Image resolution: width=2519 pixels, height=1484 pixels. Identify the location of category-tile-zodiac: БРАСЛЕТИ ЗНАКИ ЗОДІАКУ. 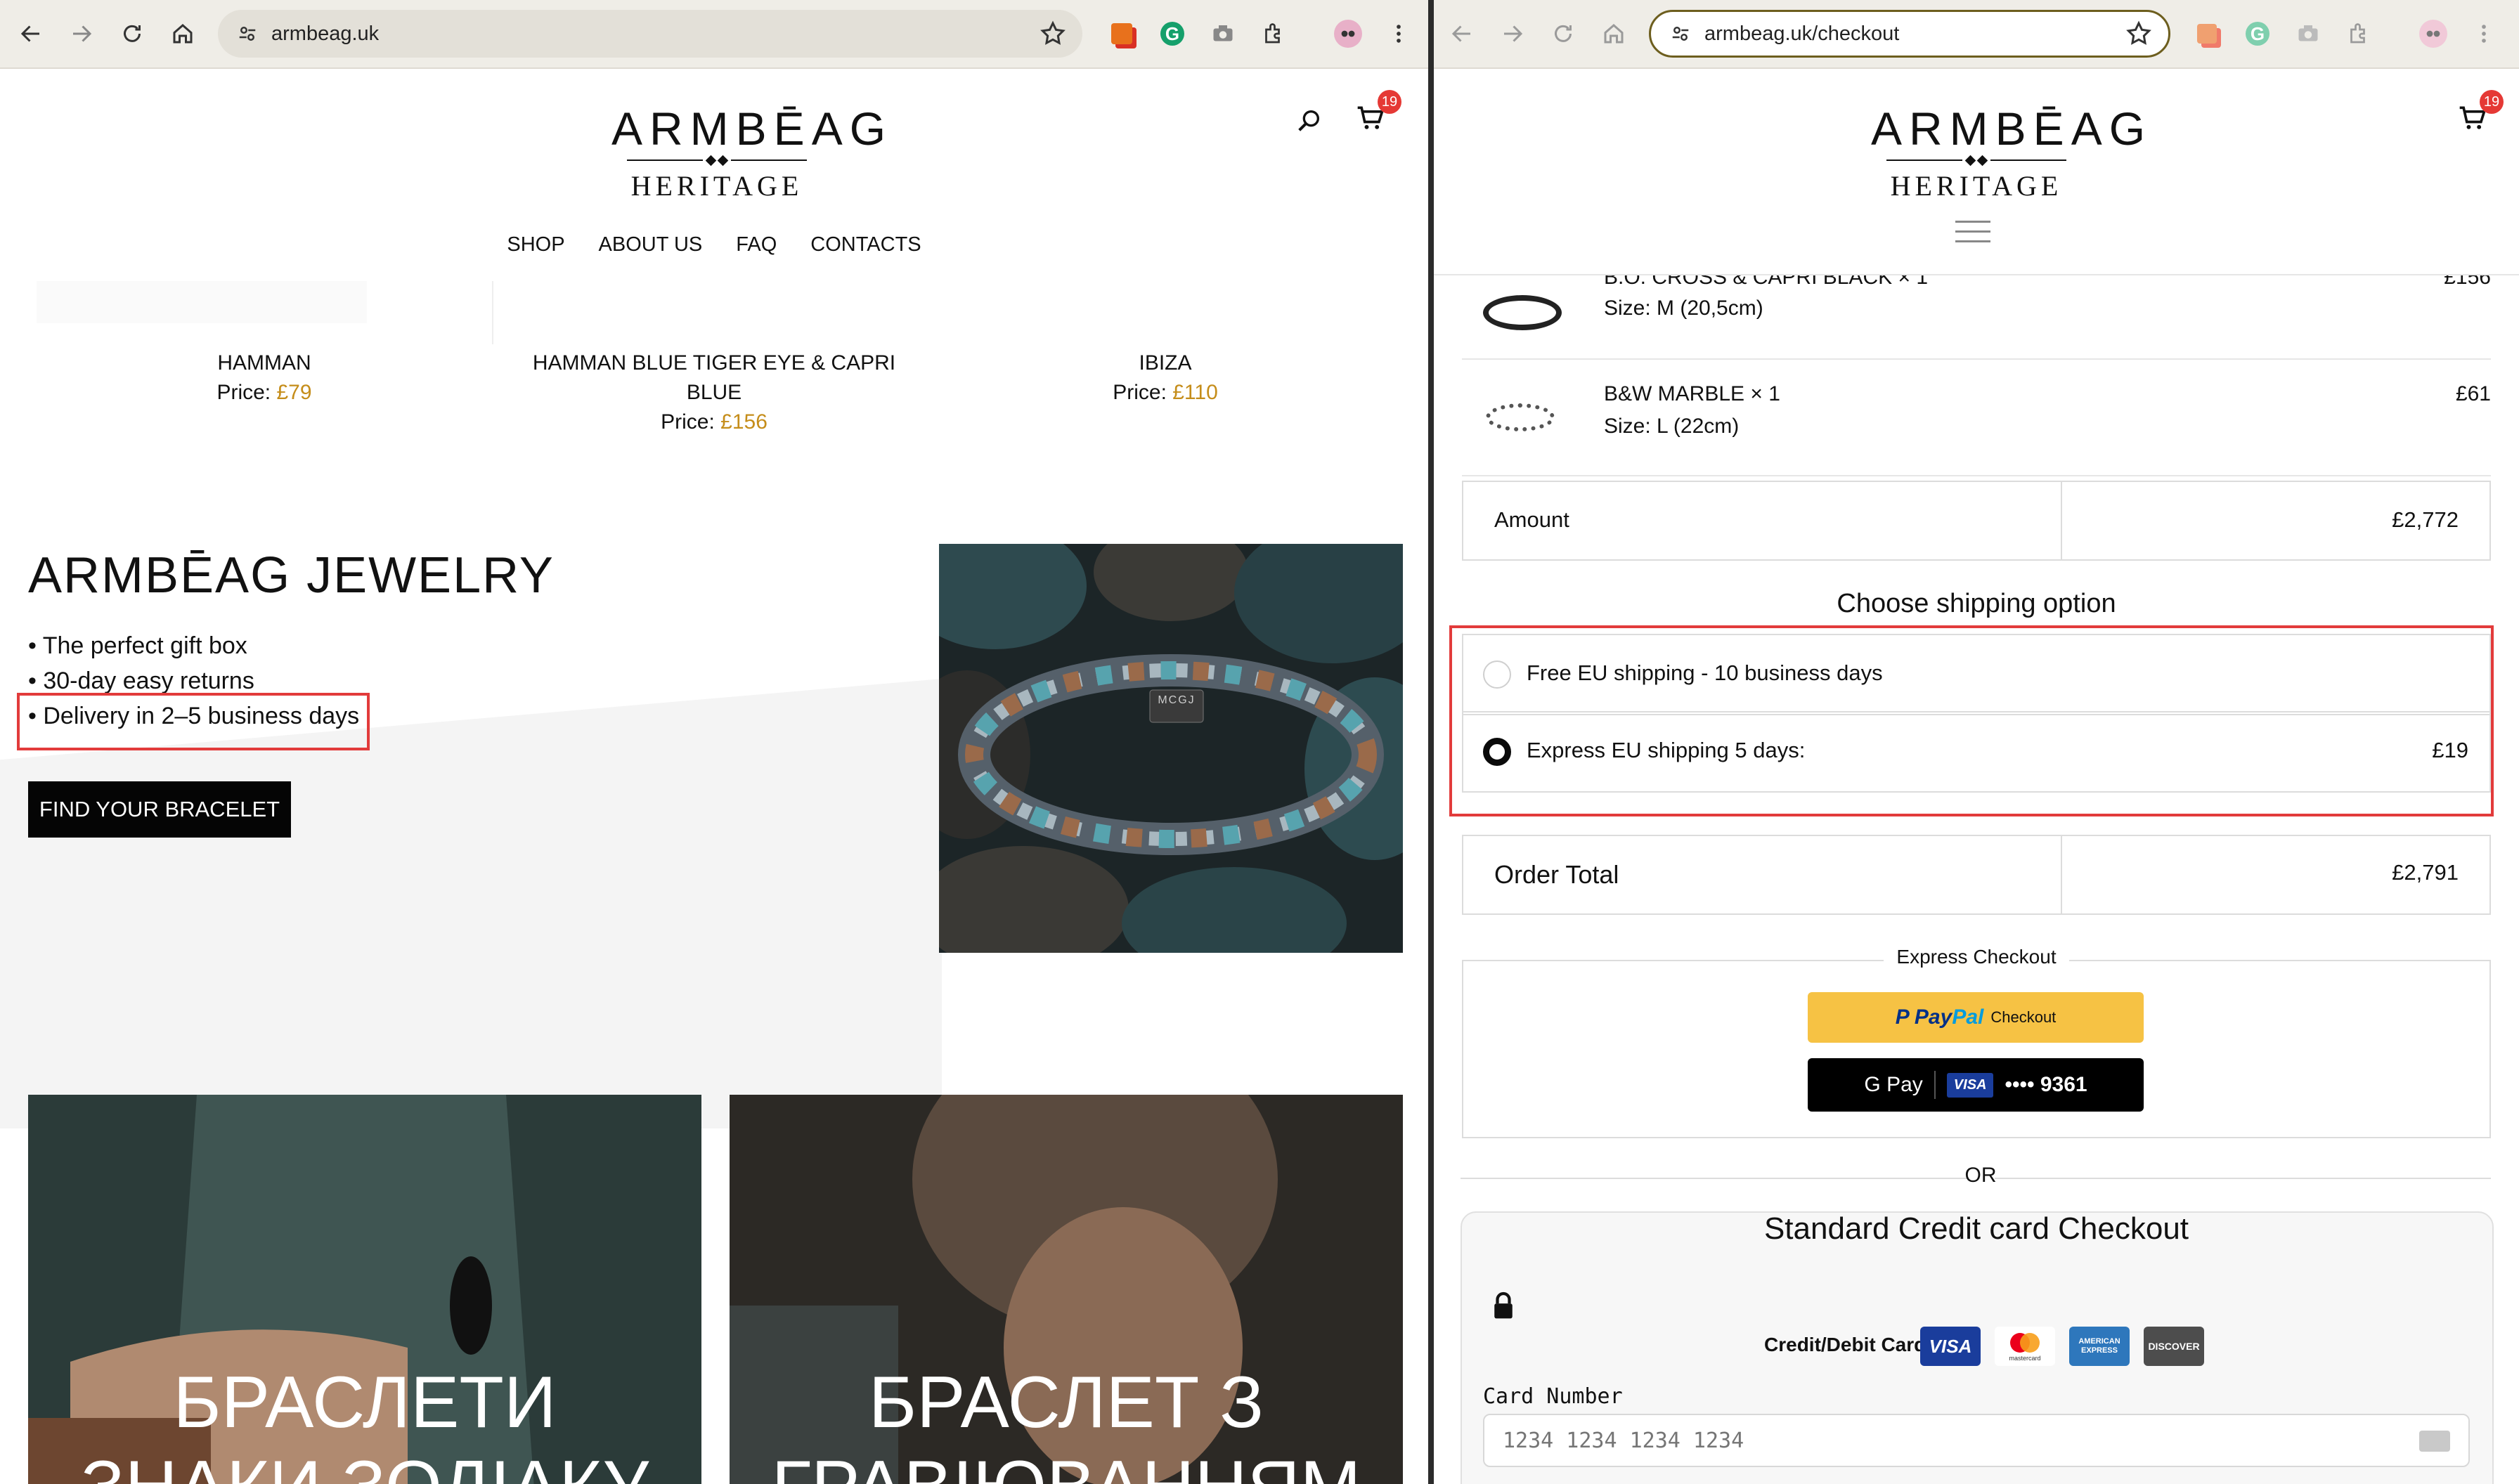
(364, 1289).